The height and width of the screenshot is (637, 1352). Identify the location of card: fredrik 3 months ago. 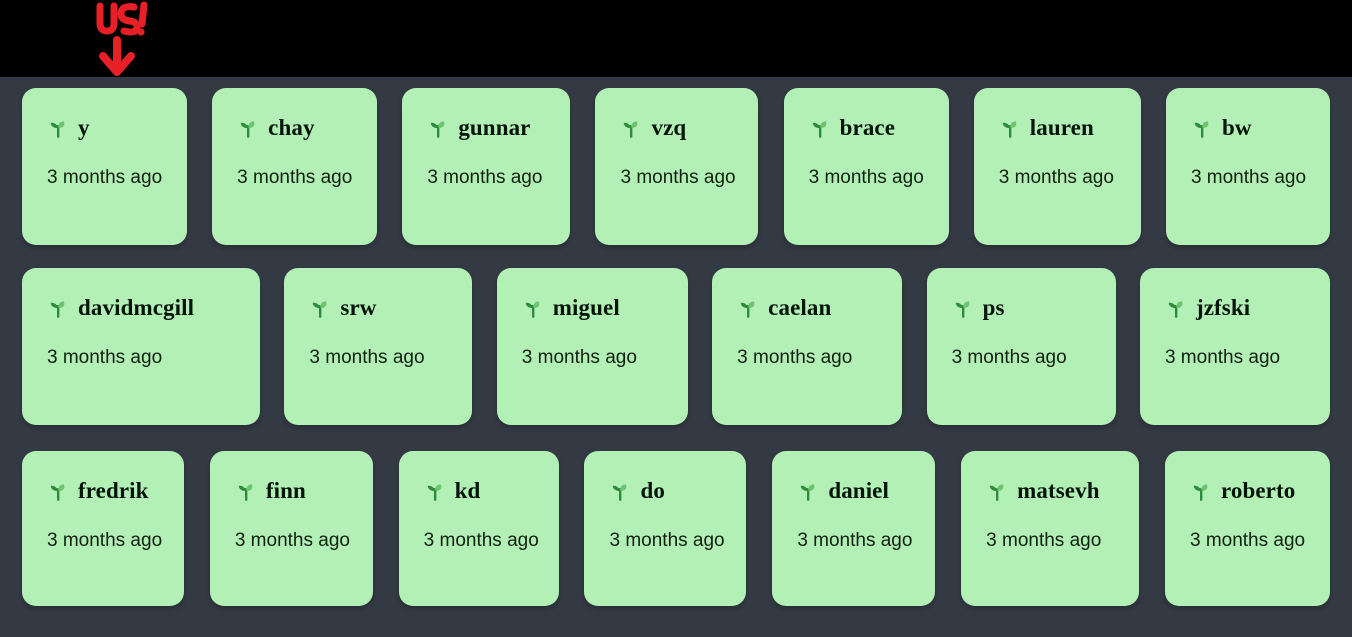
(103, 528).